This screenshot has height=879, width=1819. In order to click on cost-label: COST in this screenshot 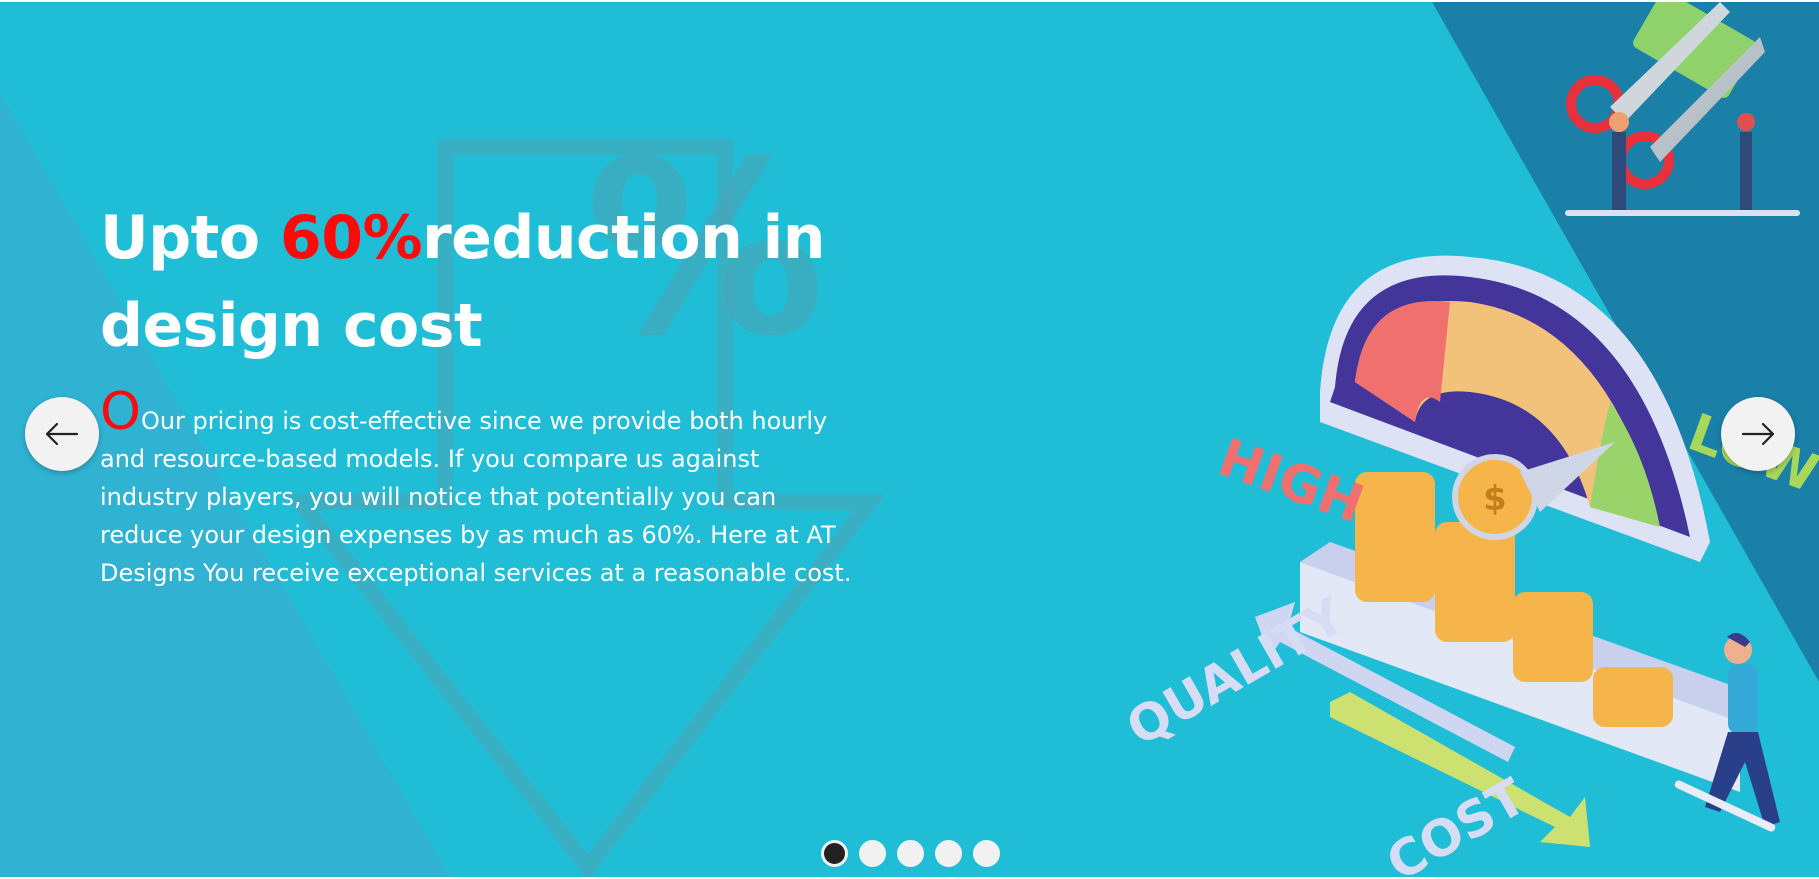, I will do `click(1456, 822)`.